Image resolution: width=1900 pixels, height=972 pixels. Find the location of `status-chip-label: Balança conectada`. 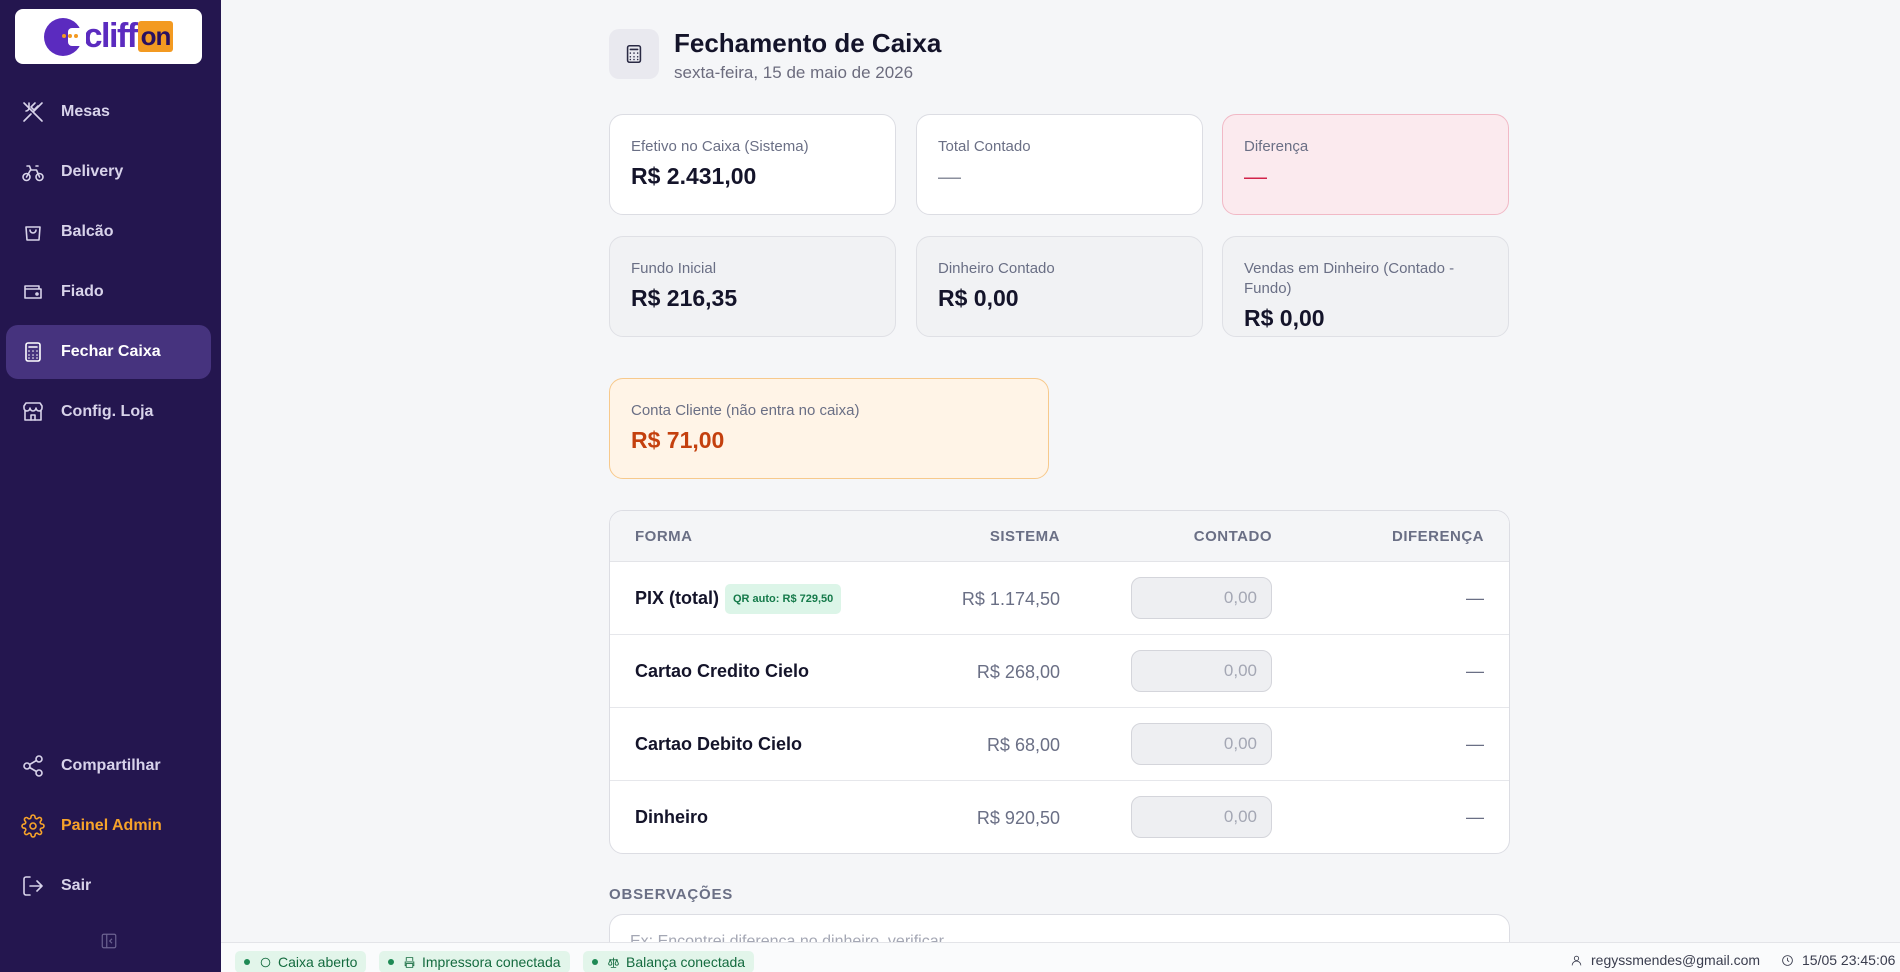

status-chip-label: Balança conectada is located at coordinates (686, 962).